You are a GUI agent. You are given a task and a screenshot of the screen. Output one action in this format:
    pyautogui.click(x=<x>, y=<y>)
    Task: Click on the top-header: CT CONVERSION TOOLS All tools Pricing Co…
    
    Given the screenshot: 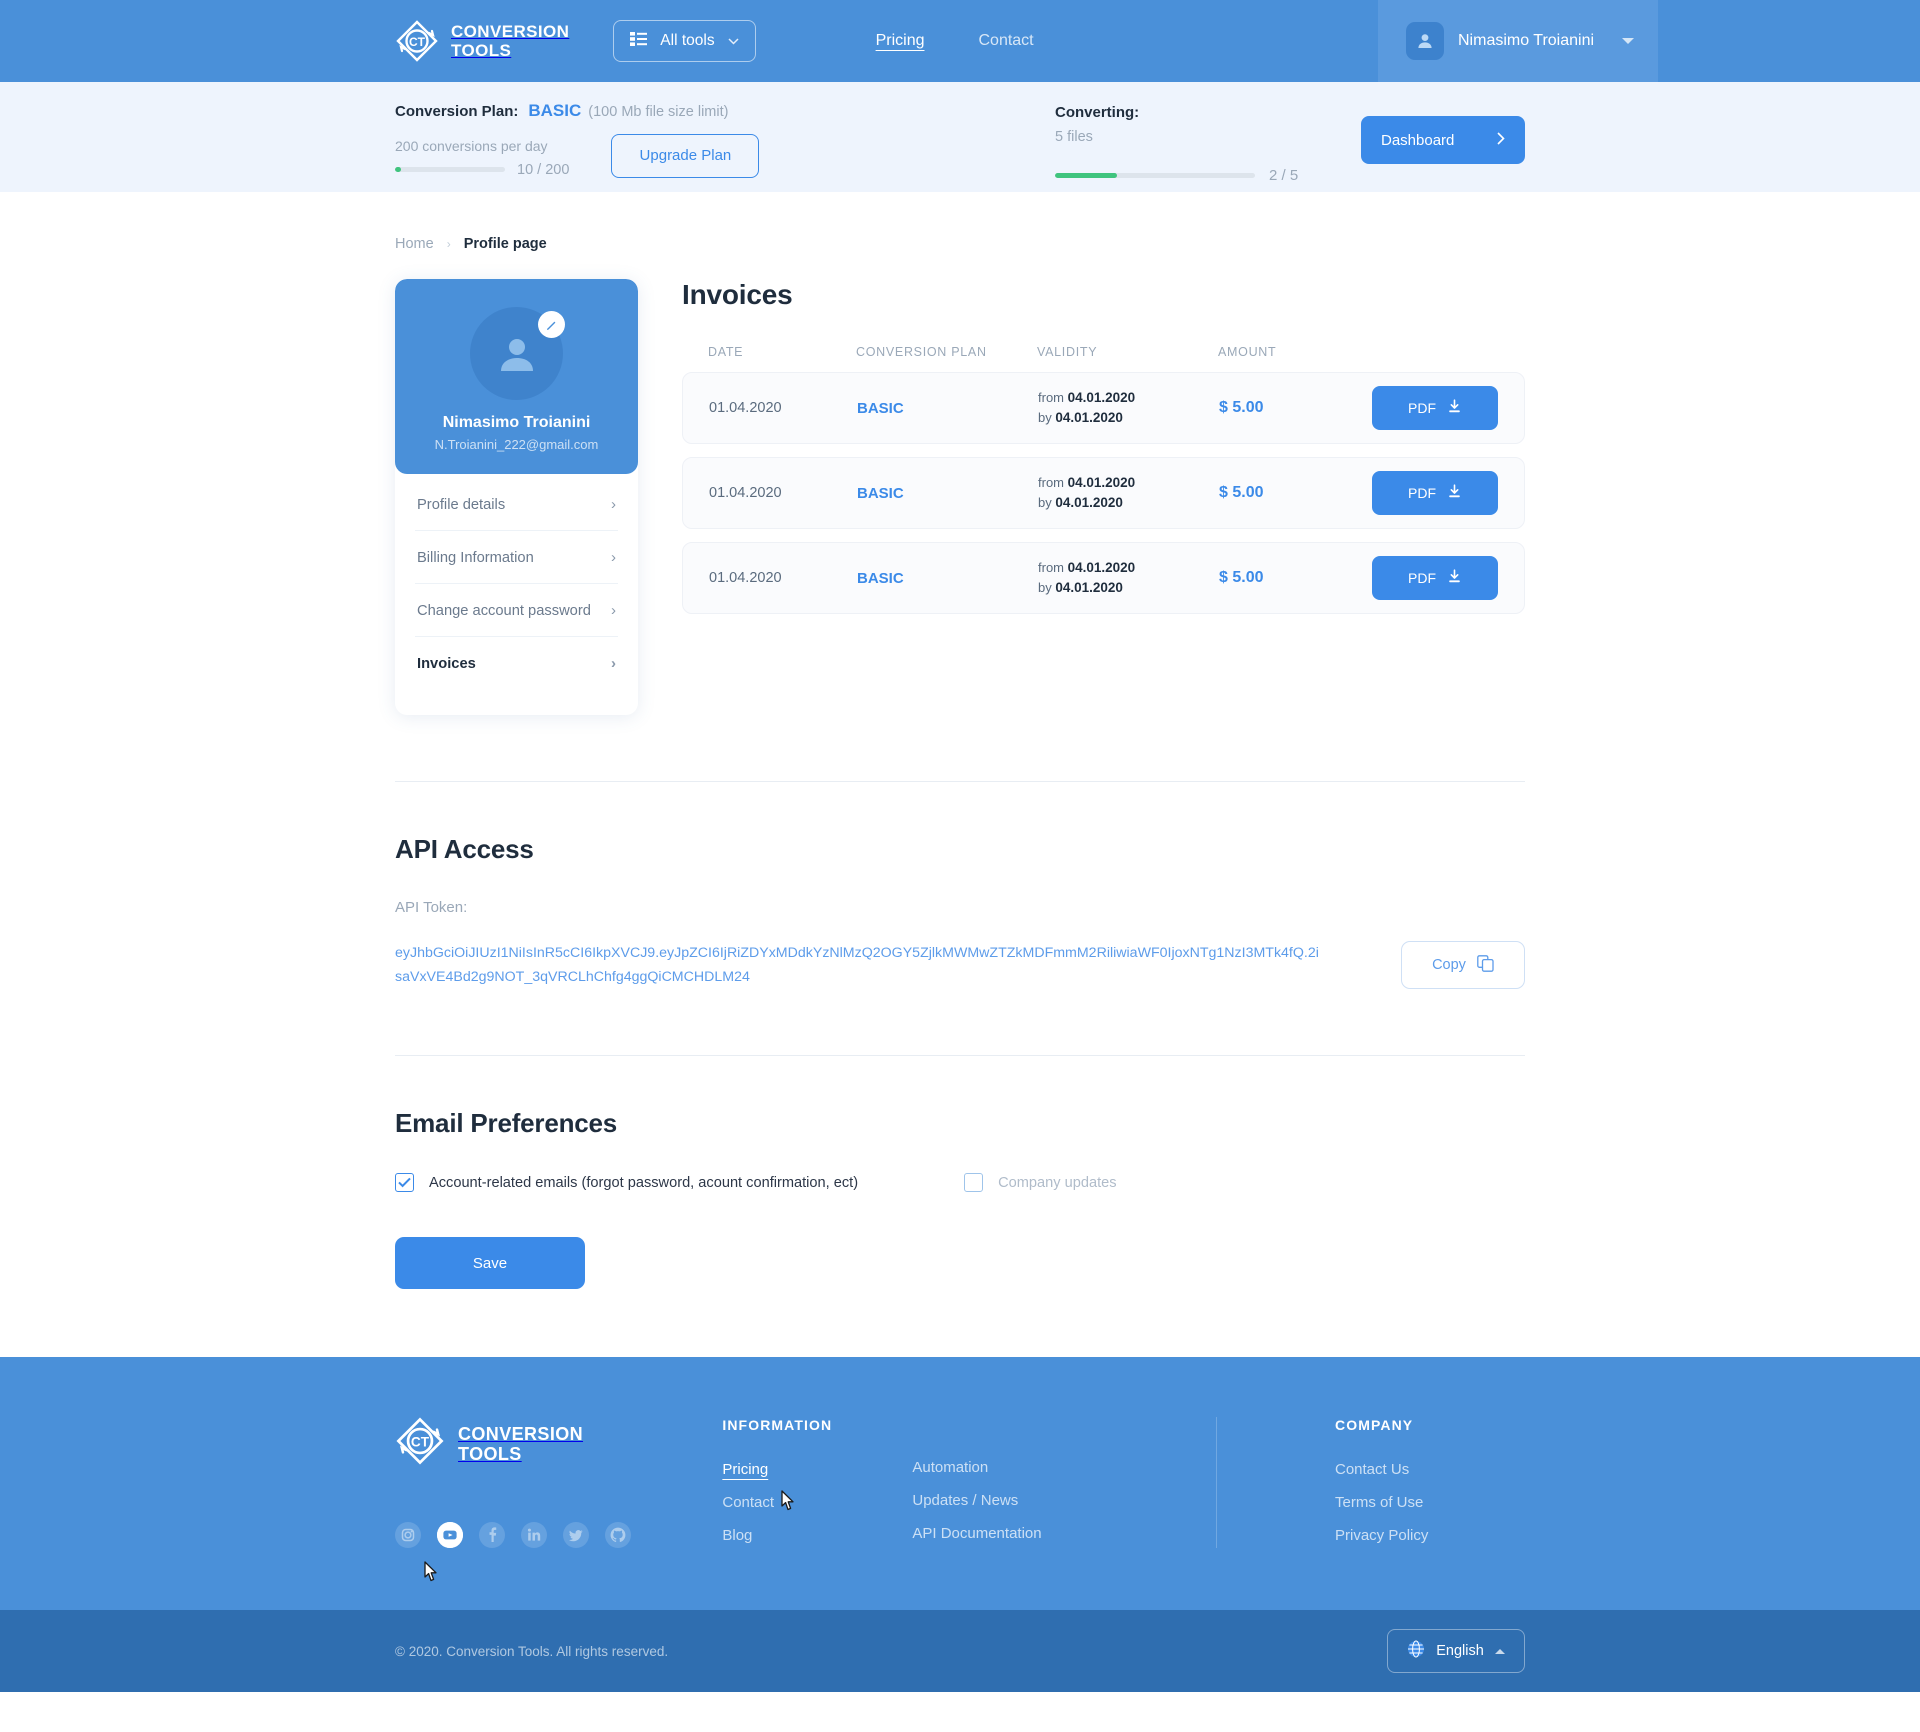 What is the action you would take?
    pyautogui.click(x=960, y=41)
    